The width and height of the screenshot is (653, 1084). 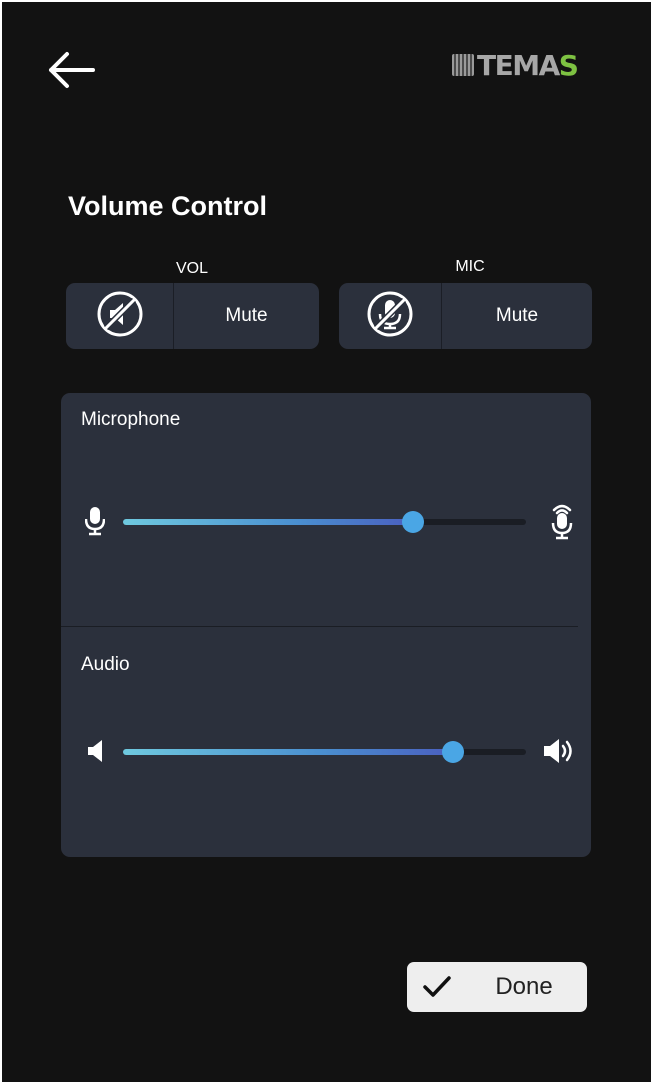 What do you see at coordinates (528, 65) in the screenshot?
I see `logo-text: TEMAS` at bounding box center [528, 65].